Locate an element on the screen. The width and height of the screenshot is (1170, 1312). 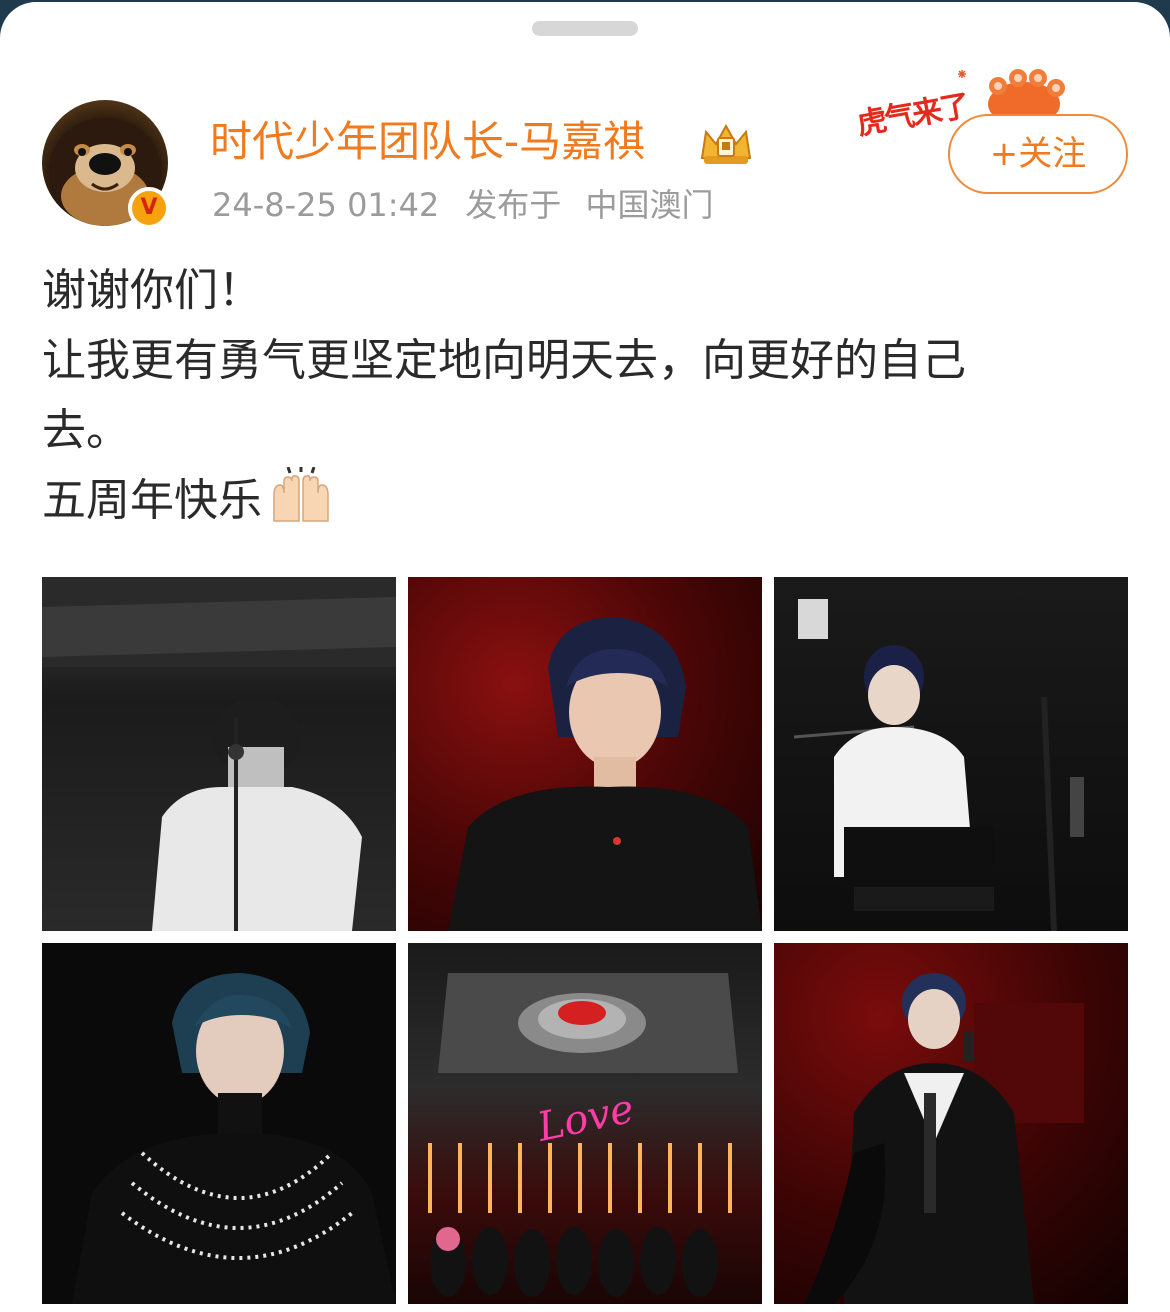
follow-button: +关注 is located at coordinates (1038, 154).